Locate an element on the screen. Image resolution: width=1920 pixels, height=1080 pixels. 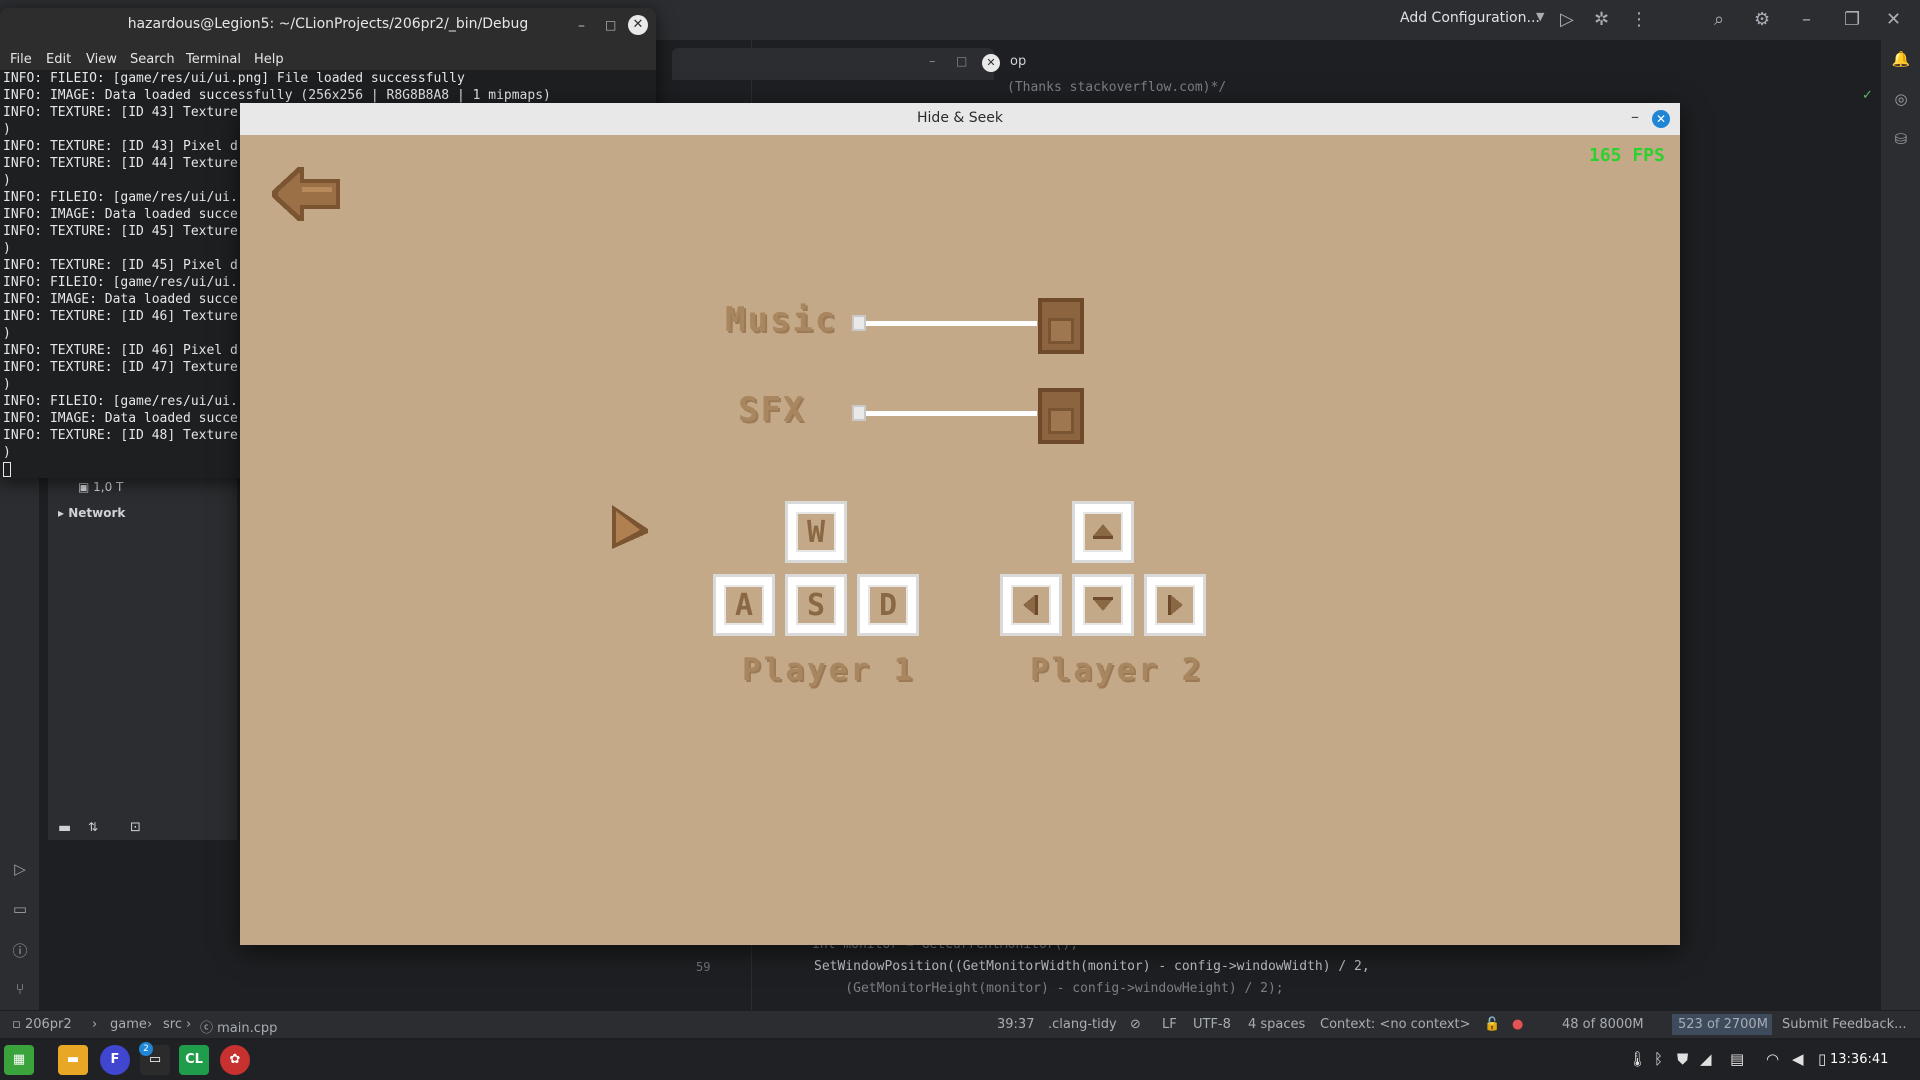
linter-status: .clang-tidy is located at coordinates (1082, 1024).